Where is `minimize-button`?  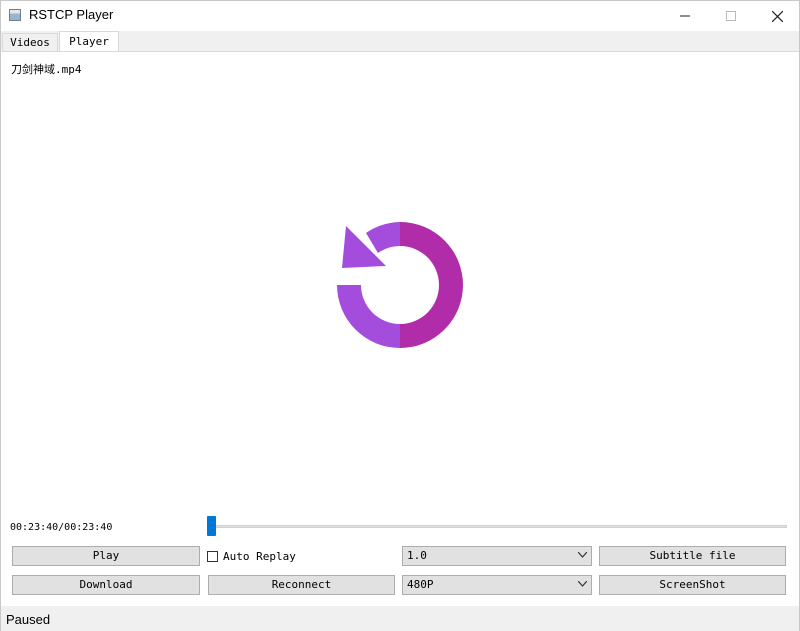
minimize-button is located at coordinates (685, 16).